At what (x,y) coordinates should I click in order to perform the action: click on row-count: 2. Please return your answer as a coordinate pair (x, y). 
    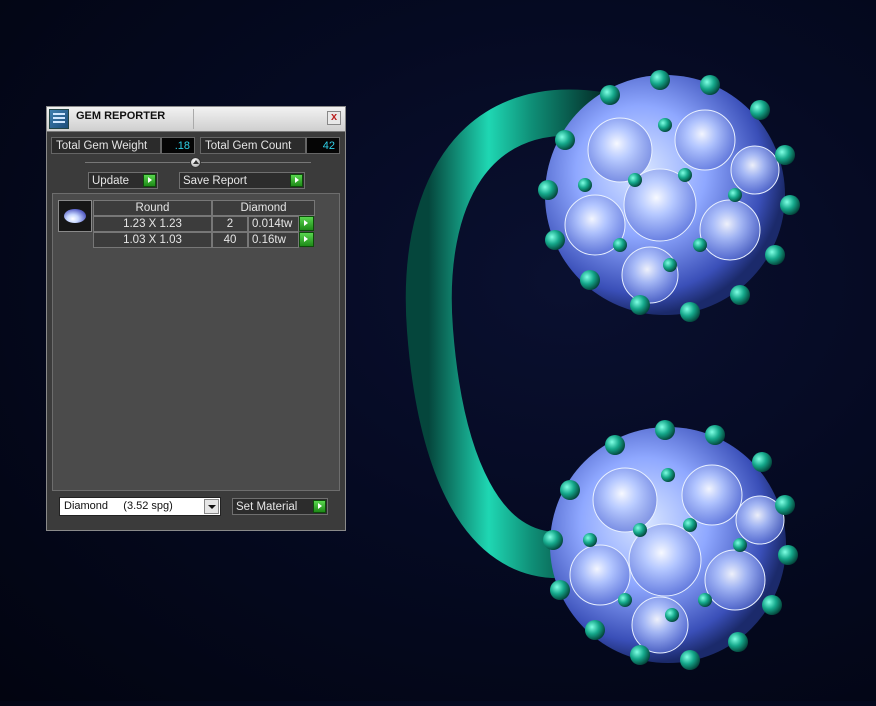
    Looking at the image, I should click on (230, 224).